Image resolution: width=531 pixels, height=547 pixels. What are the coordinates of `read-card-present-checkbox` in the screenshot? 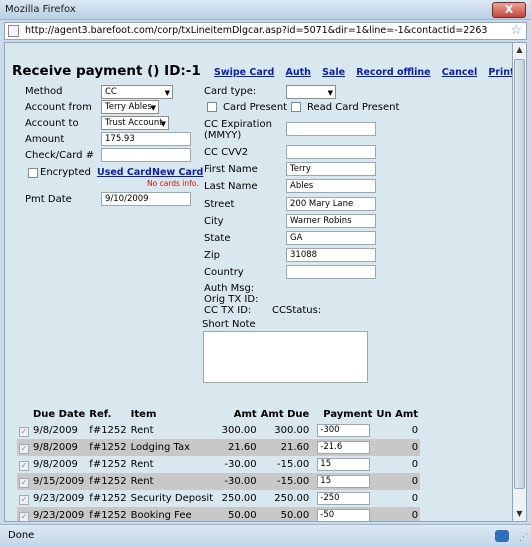 It's located at (296, 107).